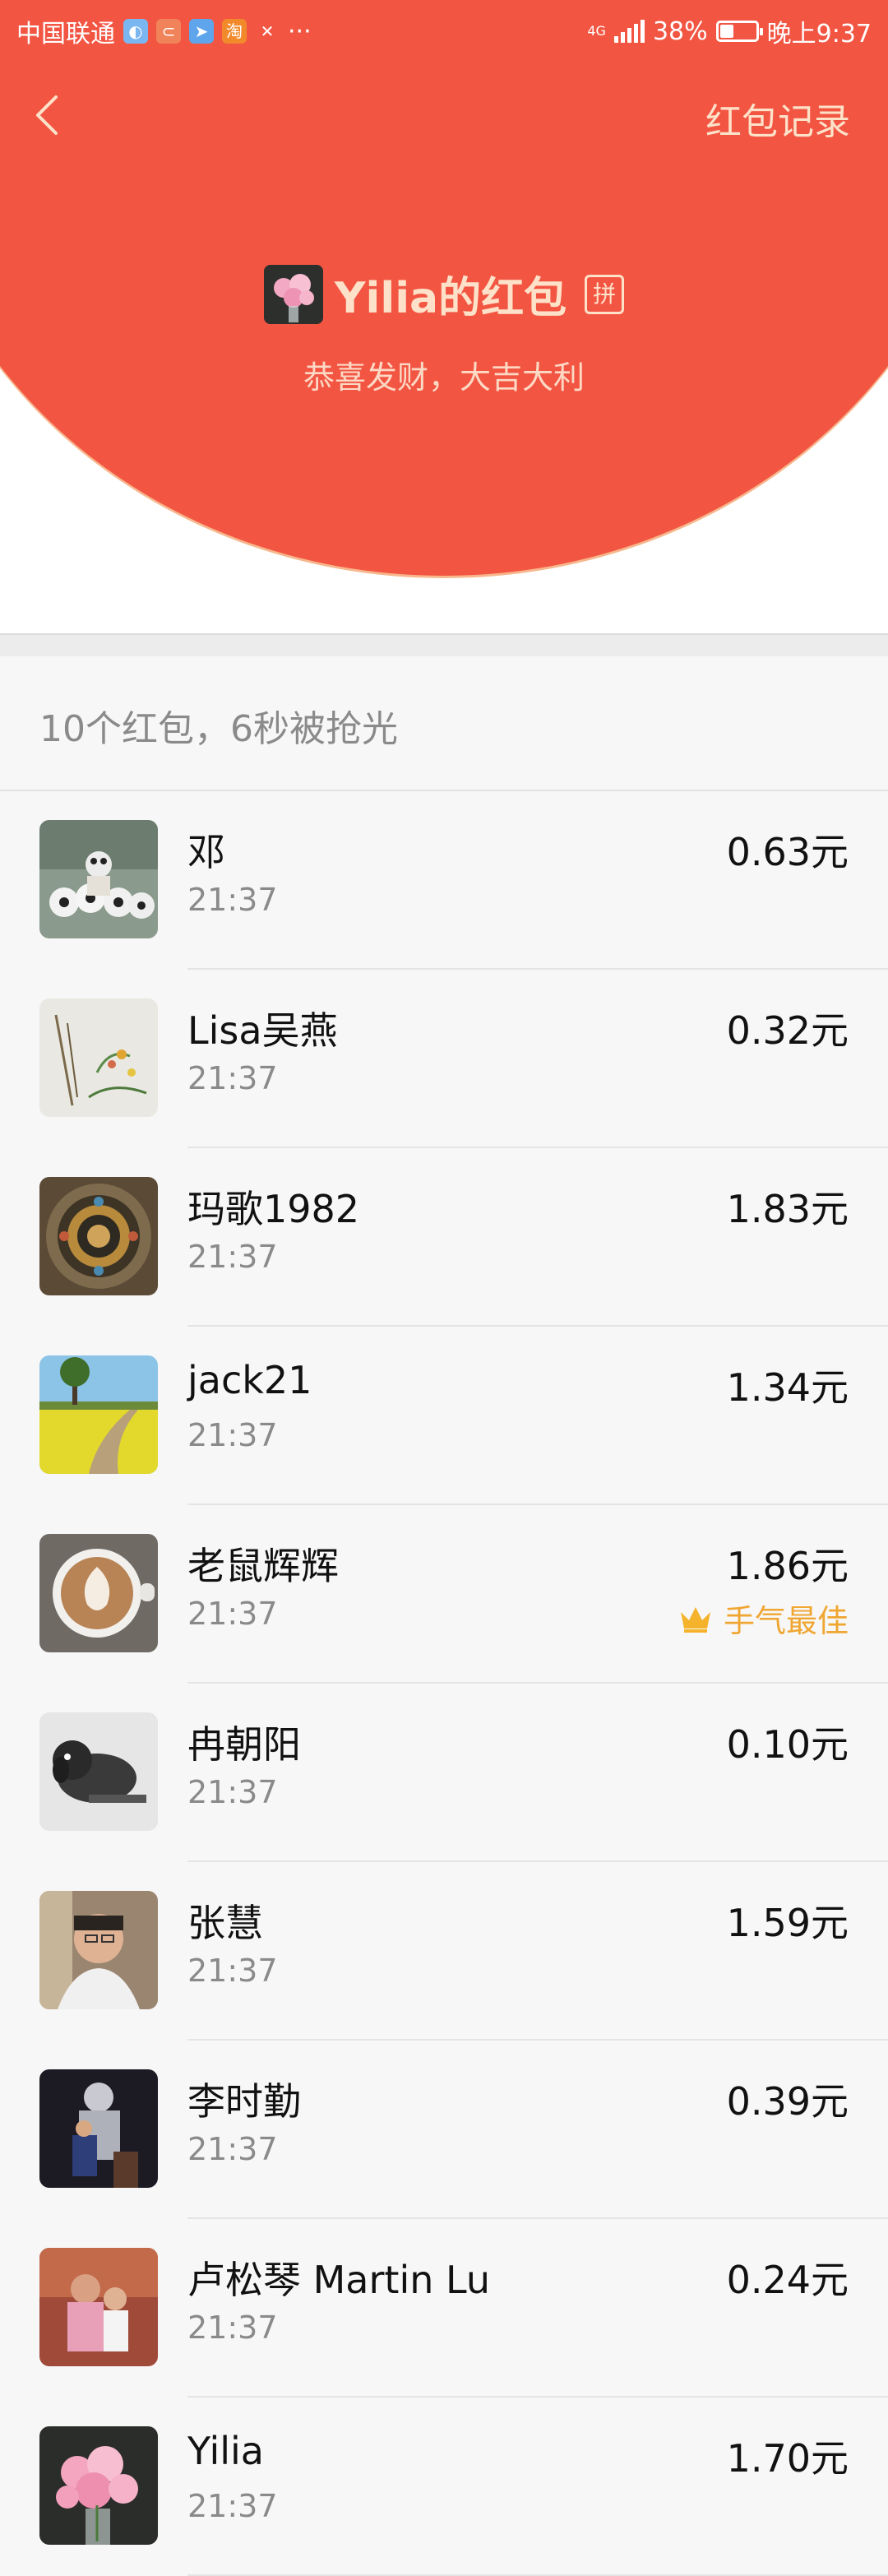 The height and width of the screenshot is (2576, 888). What do you see at coordinates (444, 1238) in the screenshot?
I see `record-row: 玛歌1982 21:37 1.83元` at bounding box center [444, 1238].